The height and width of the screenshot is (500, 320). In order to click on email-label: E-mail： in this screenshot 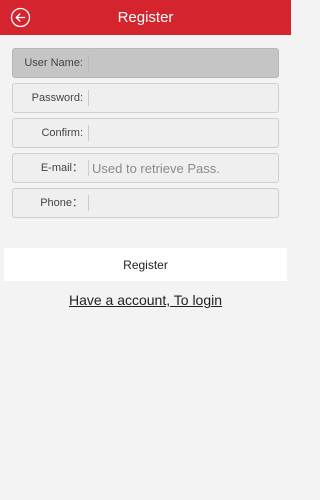, I will do `click(61, 168)`.